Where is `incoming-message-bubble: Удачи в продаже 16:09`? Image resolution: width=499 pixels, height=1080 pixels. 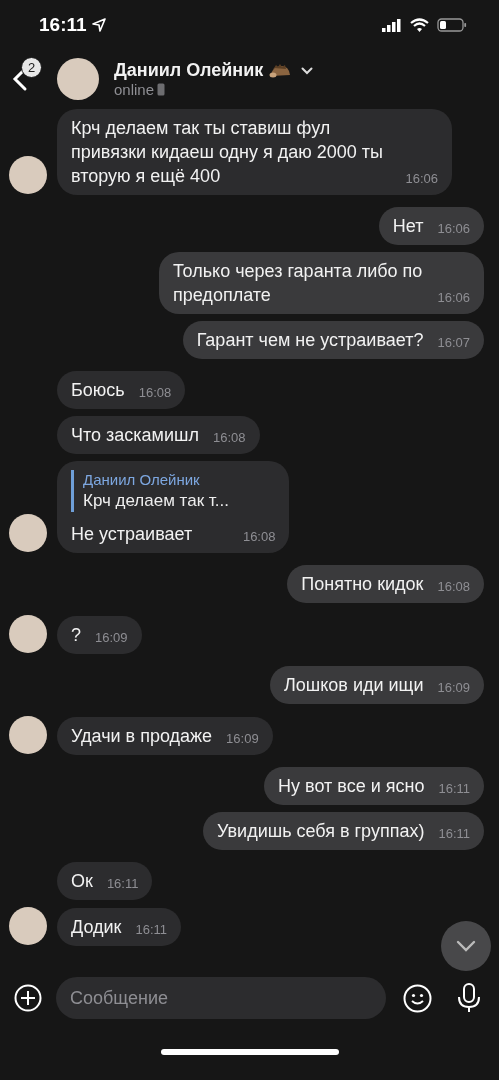
incoming-message-bubble: Удачи в продаже 16:09 is located at coordinates (165, 736).